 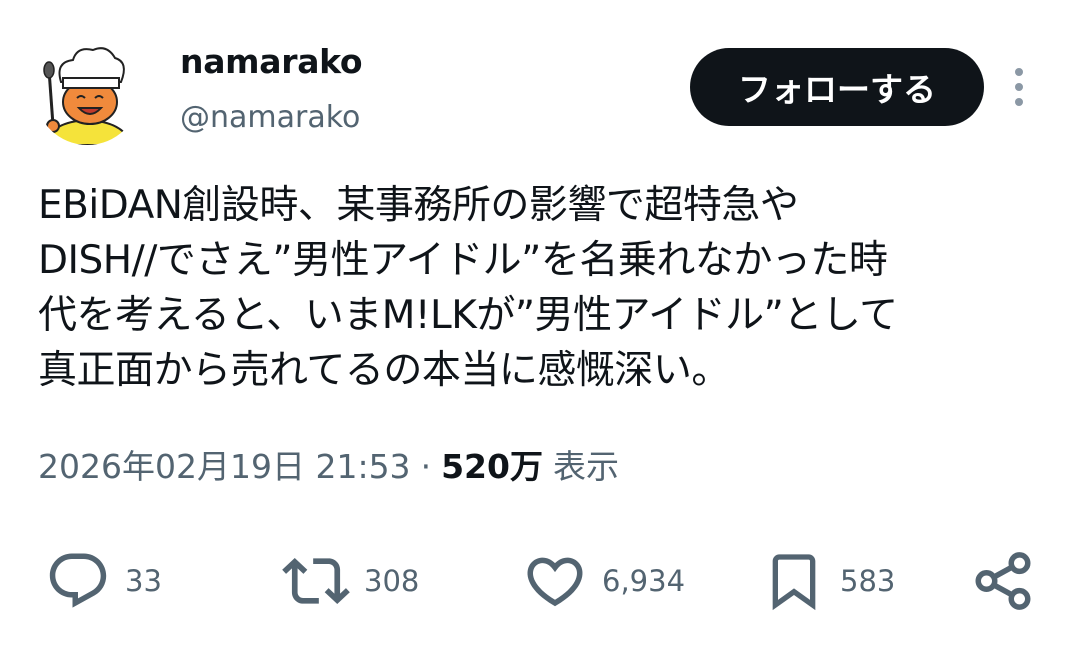 I want to click on reply-button: 33, so click(x=103, y=581).